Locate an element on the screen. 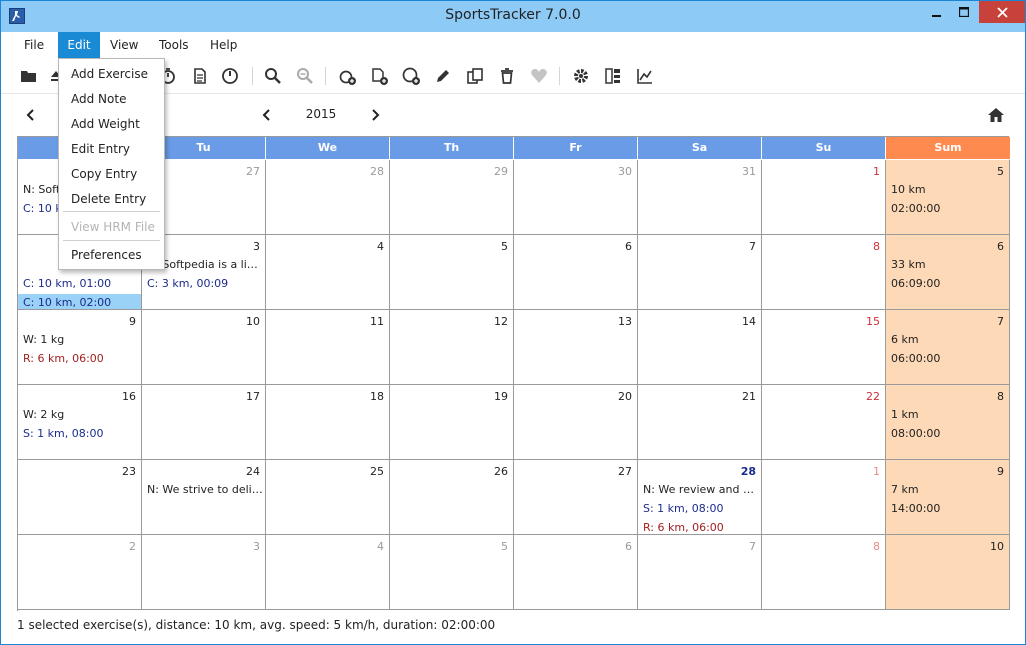 The image size is (1026, 645). calendar-entry: N: We strive to deliver the best is located at coordinates (204, 489).